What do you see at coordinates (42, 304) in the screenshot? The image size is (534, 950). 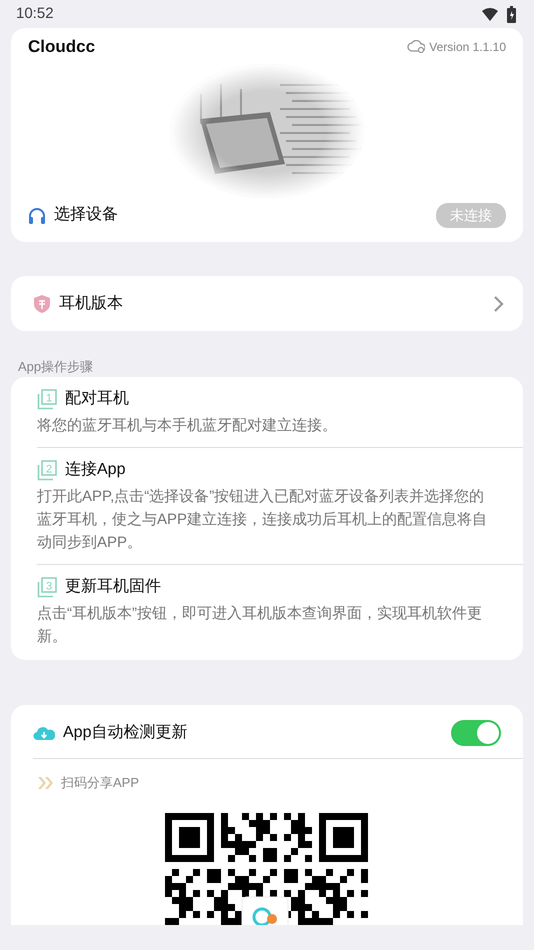 I see `shield-icon` at bounding box center [42, 304].